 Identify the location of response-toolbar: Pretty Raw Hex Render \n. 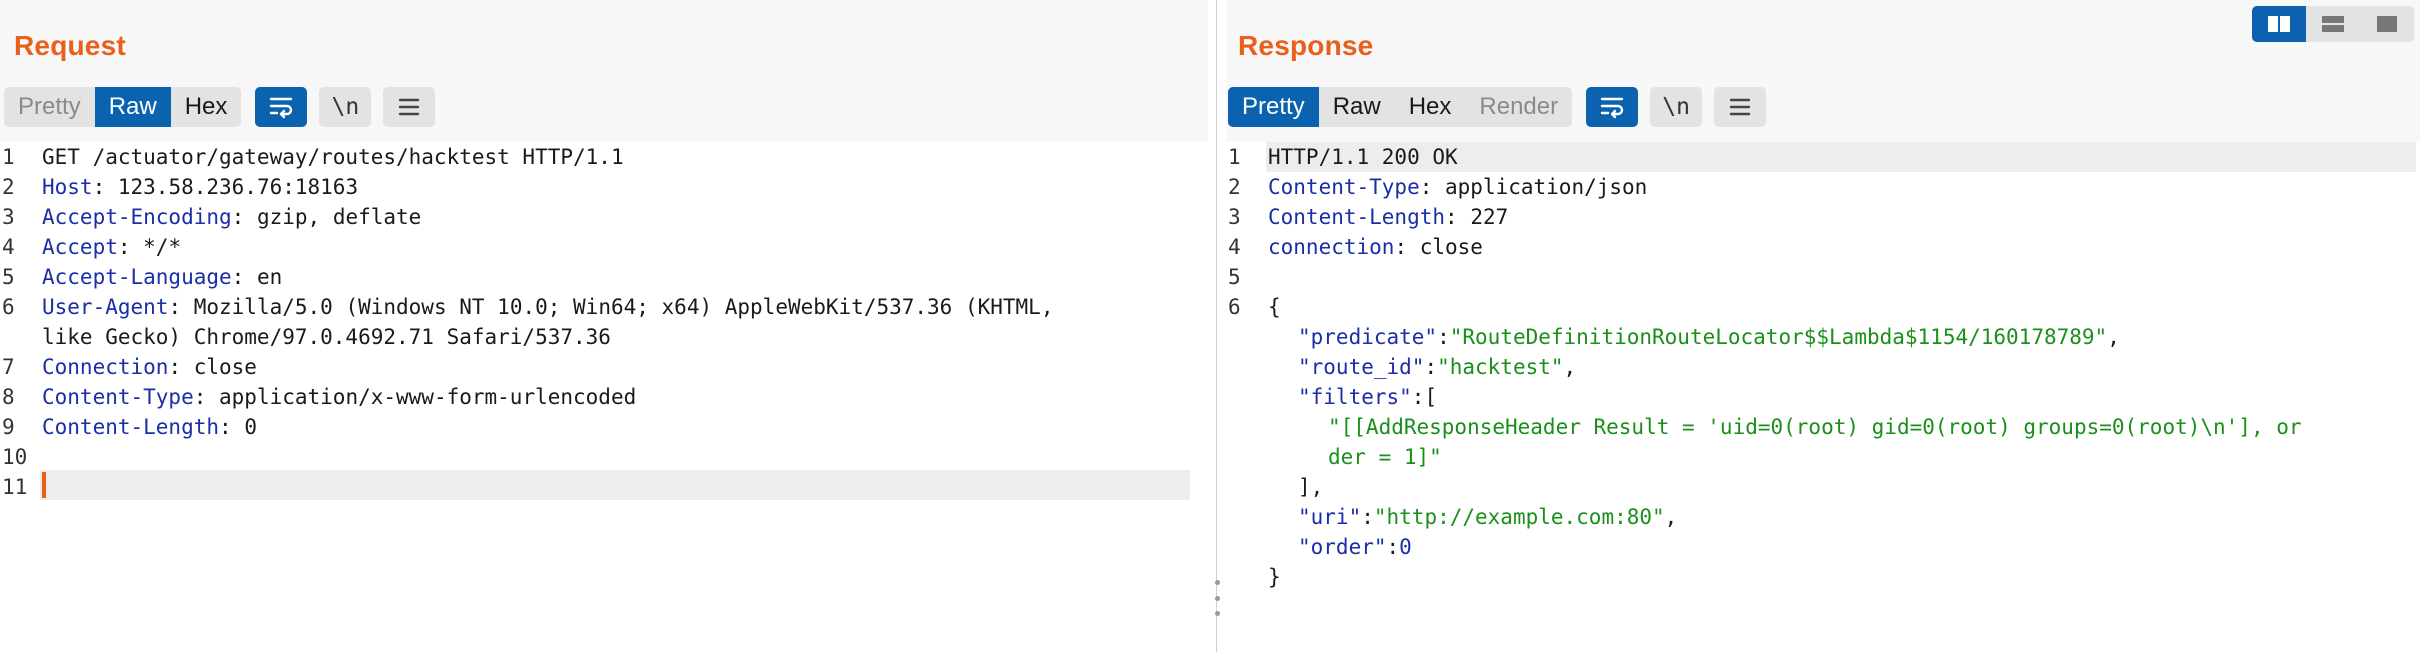
(1497, 107).